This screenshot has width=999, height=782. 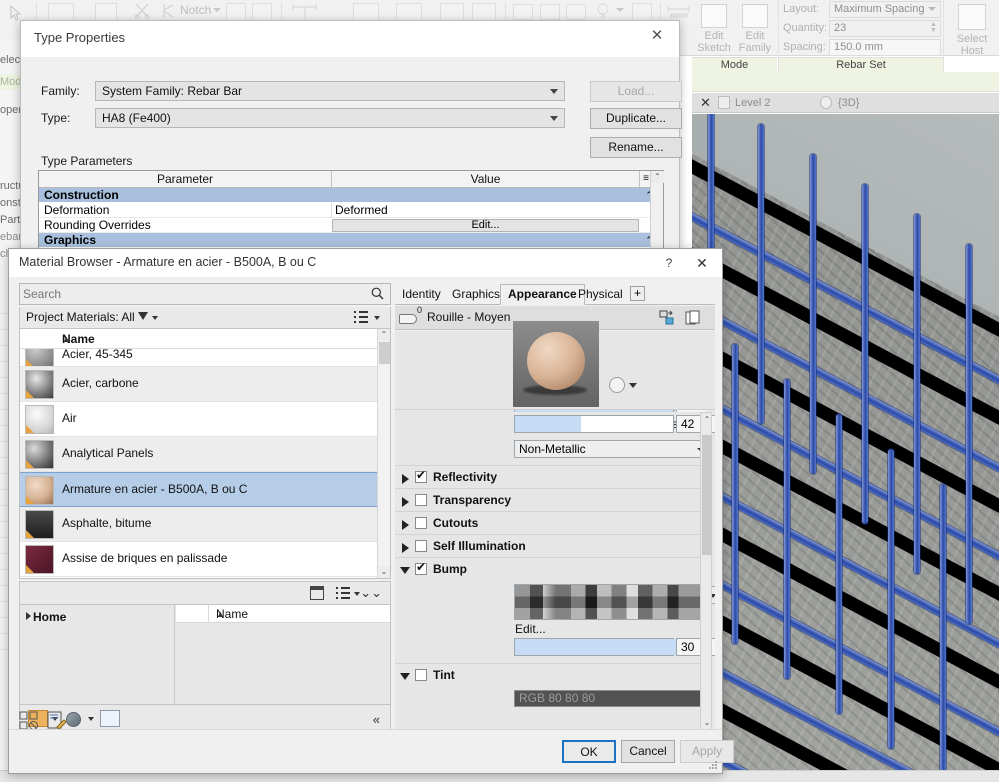 What do you see at coordinates (476, 295) in the screenshot?
I see `tab-graphics: Graphics` at bounding box center [476, 295].